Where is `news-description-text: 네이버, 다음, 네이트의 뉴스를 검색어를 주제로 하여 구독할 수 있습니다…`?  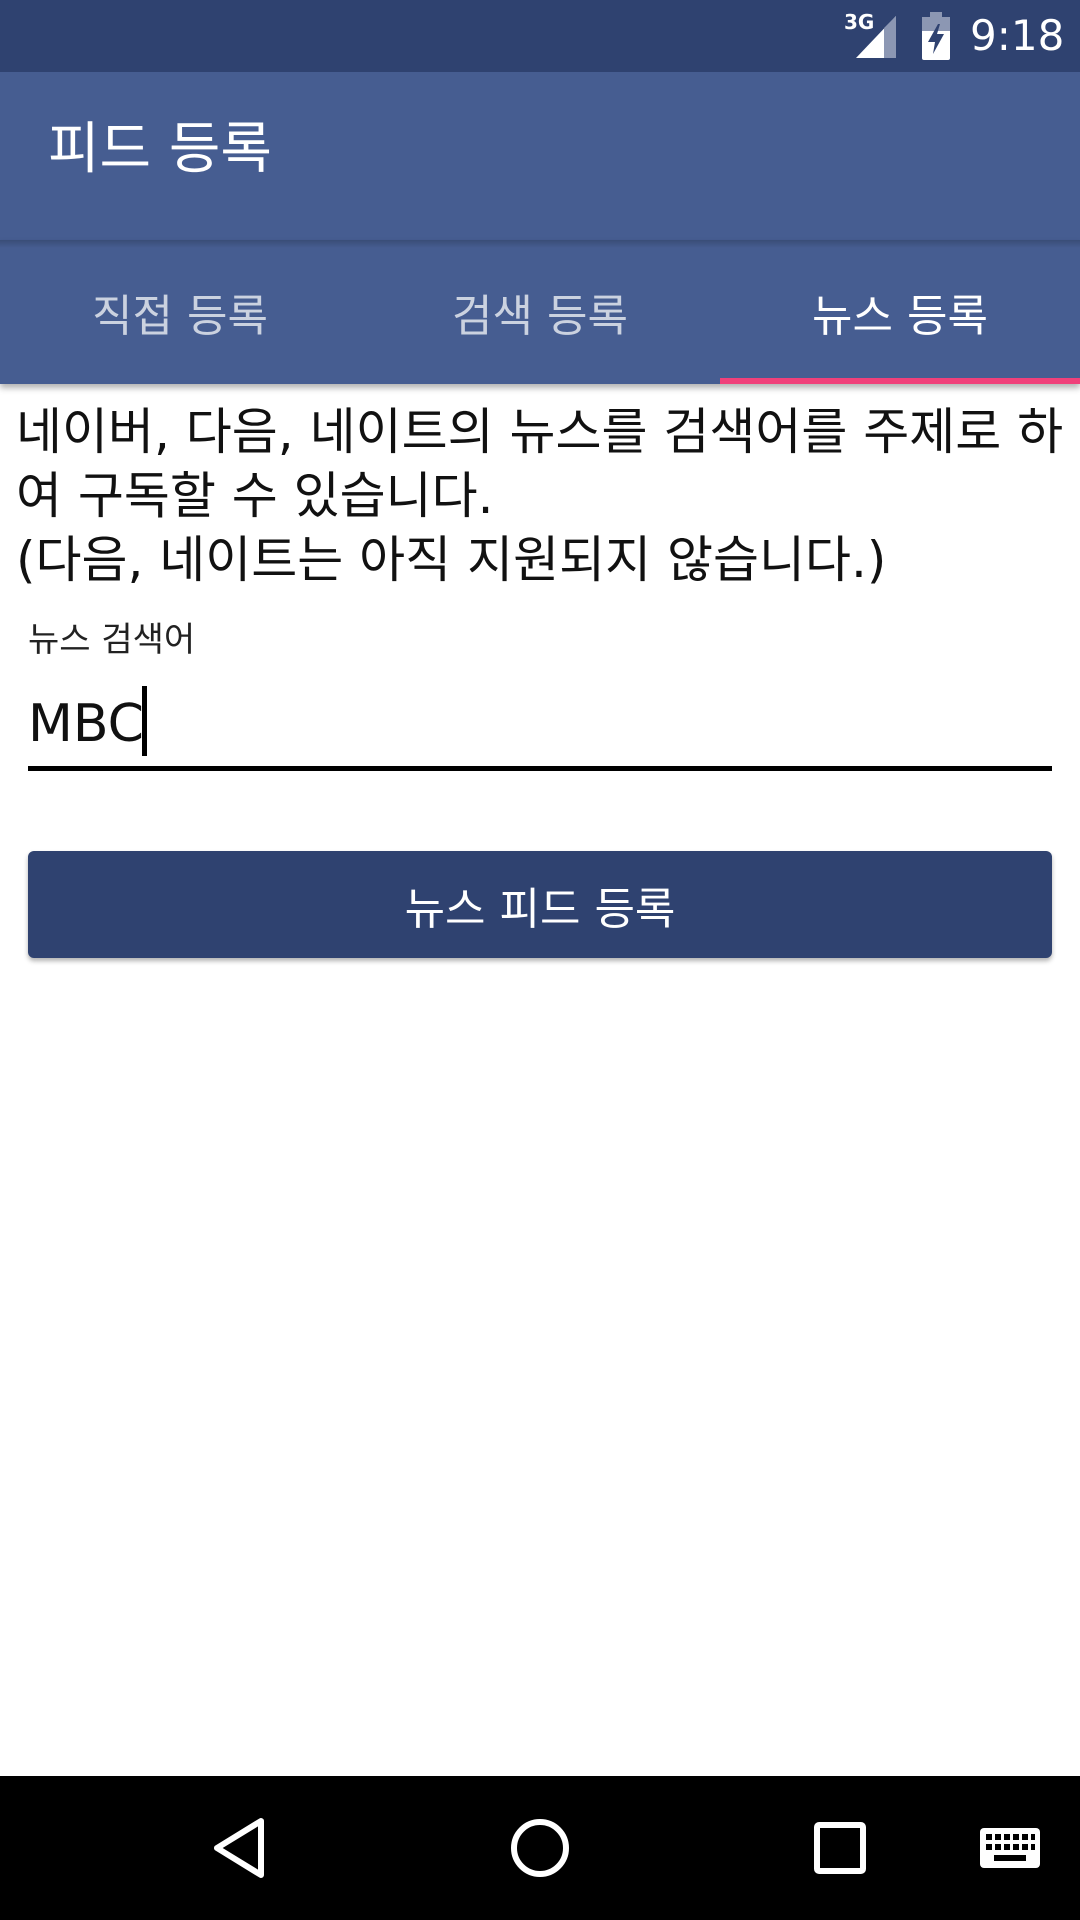
news-description-text: 네이버, 다음, 네이트의 뉴스를 검색어를 주제로 하여 구독할 수 있습니다… is located at coordinates (540, 496).